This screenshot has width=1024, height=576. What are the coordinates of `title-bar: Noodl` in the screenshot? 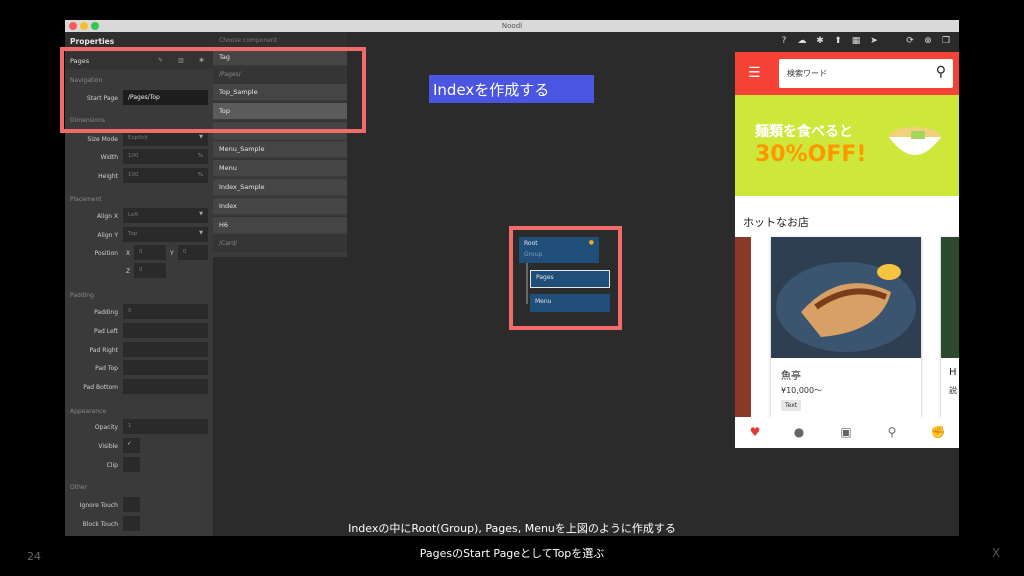 It's located at (512, 26).